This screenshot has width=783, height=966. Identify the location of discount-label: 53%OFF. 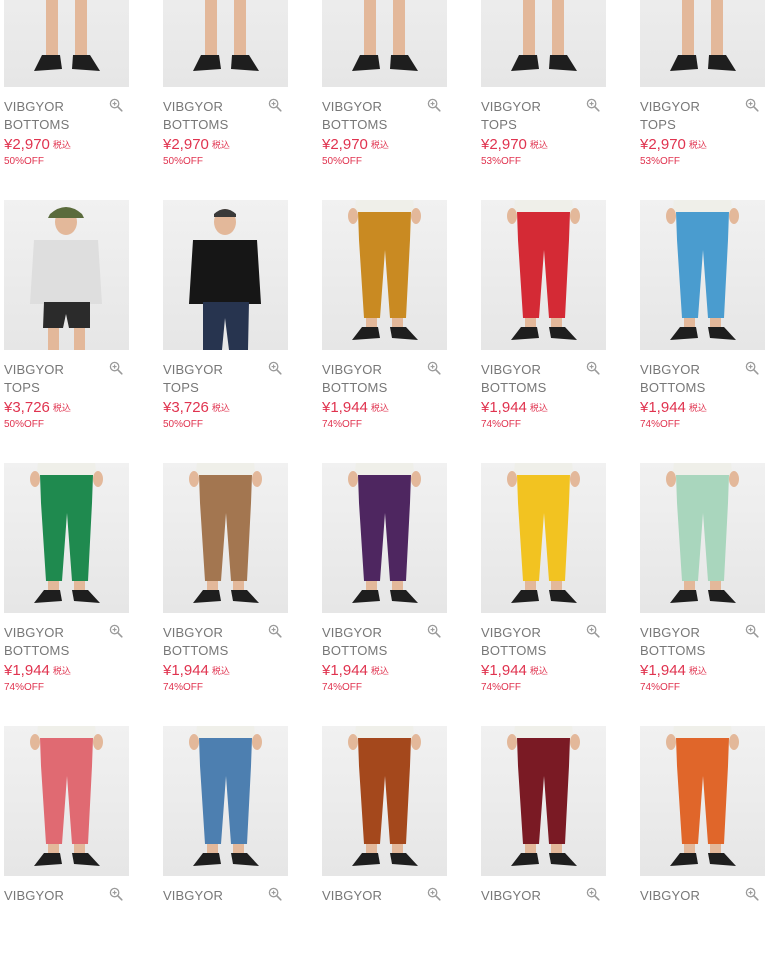
(660, 161).